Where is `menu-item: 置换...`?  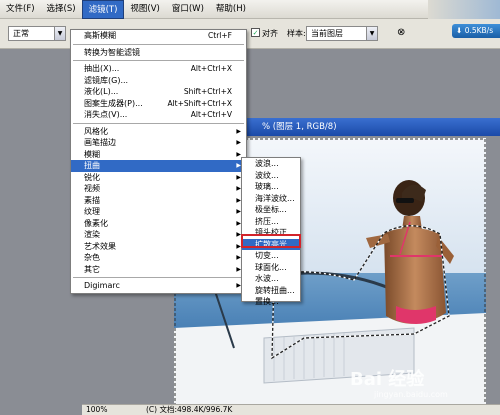 menu-item: 置换... is located at coordinates (271, 302).